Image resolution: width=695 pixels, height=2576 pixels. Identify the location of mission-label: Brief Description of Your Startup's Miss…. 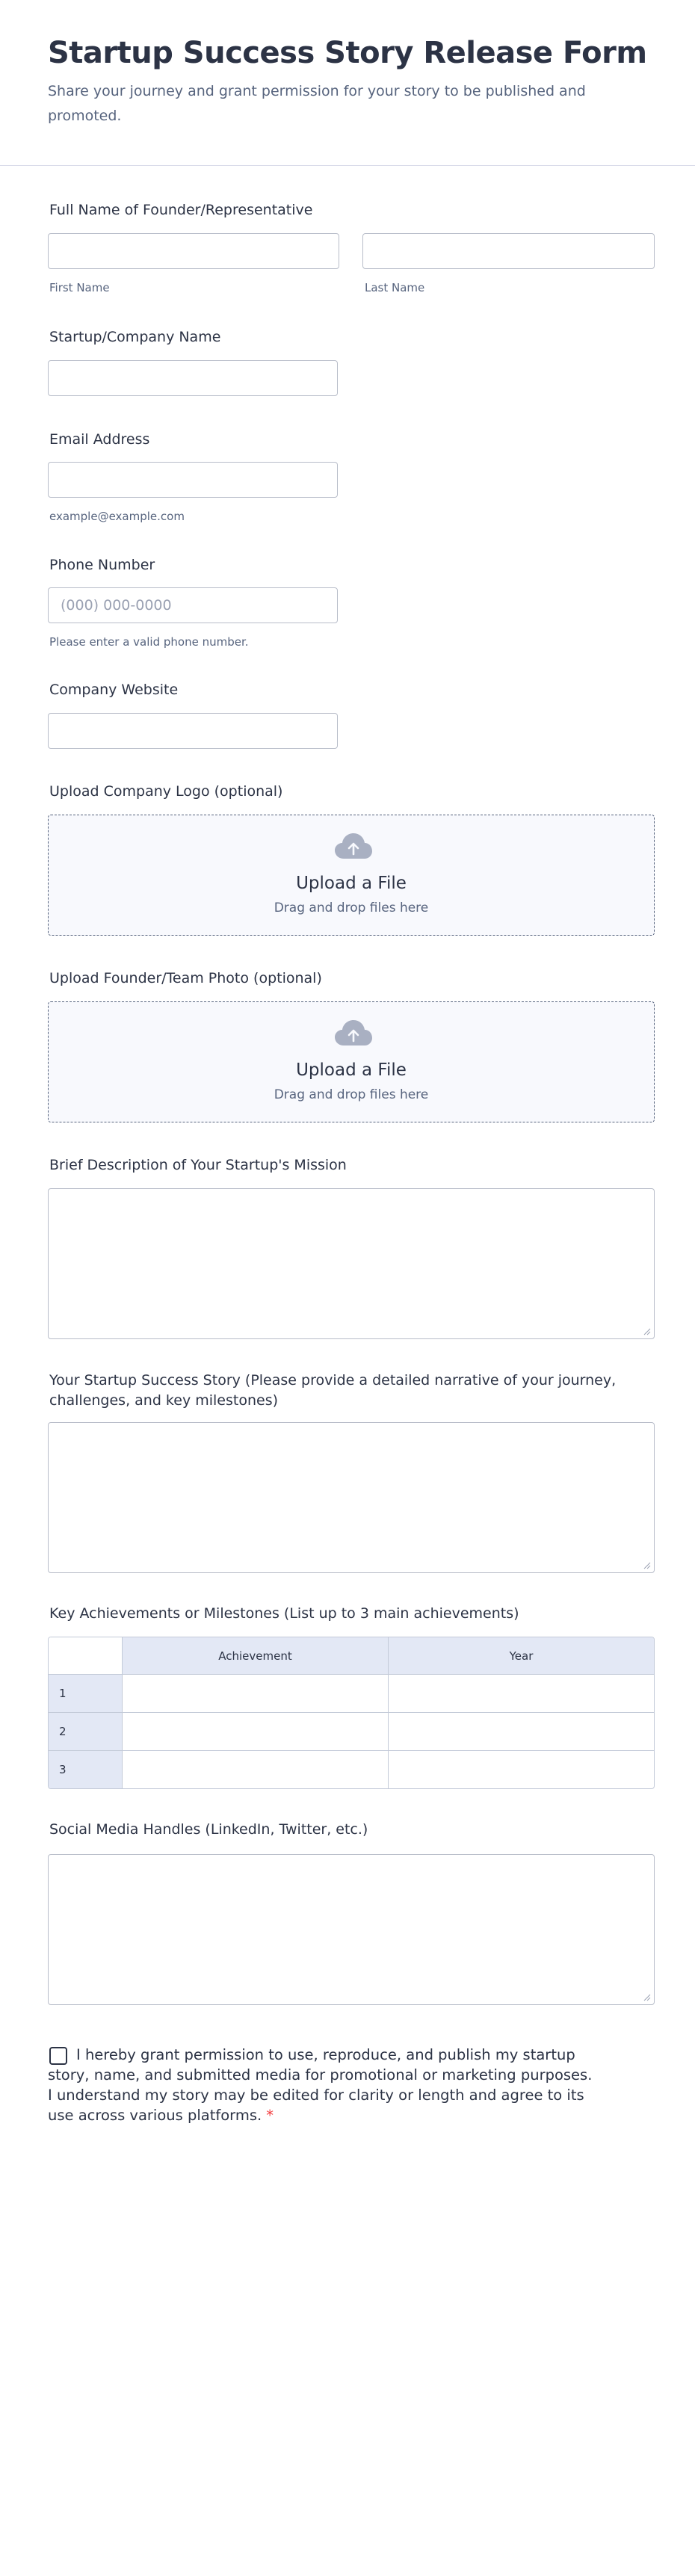
(198, 1165).